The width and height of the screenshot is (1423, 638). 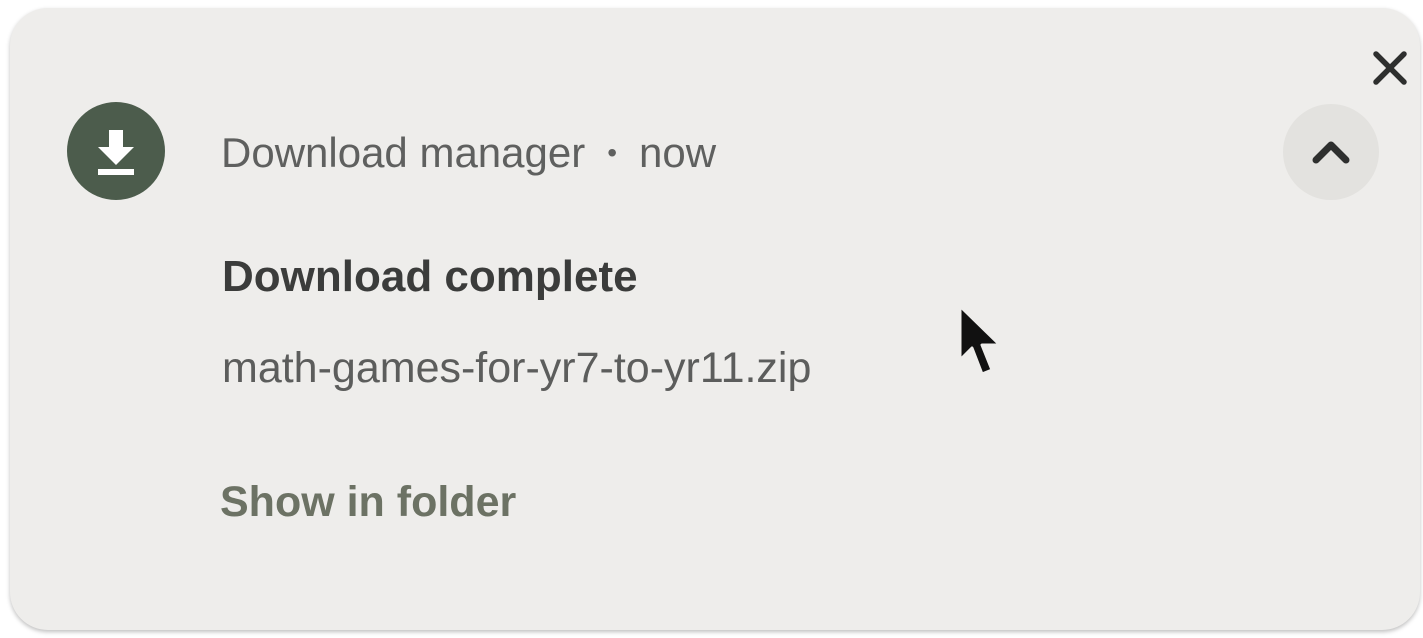 What do you see at coordinates (678, 152) in the screenshot?
I see `notification-time: now` at bounding box center [678, 152].